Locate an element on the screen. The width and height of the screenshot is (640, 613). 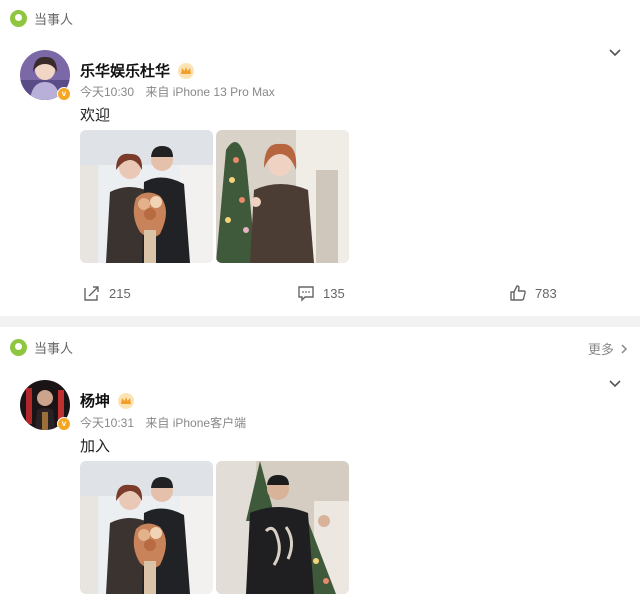
user-name-row: 乐华娱乐杜华 is located at coordinates (137, 70).